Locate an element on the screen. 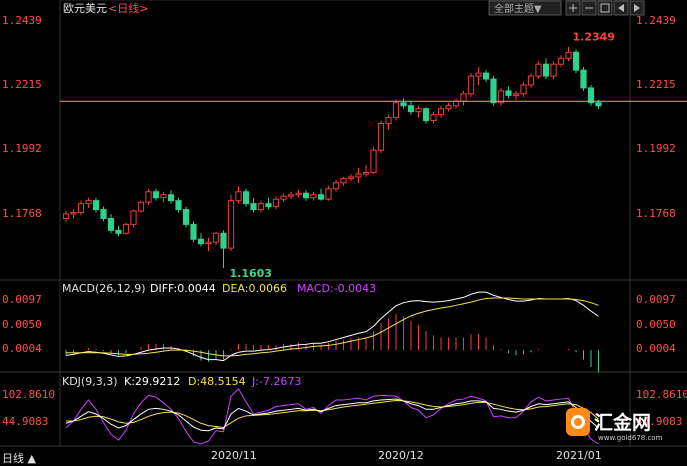  price-tick-right-2: 1.2215 is located at coordinates (656, 84).